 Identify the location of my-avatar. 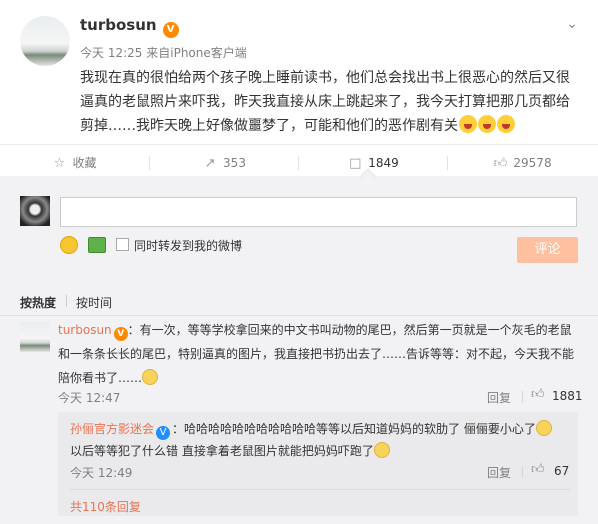
(35, 211).